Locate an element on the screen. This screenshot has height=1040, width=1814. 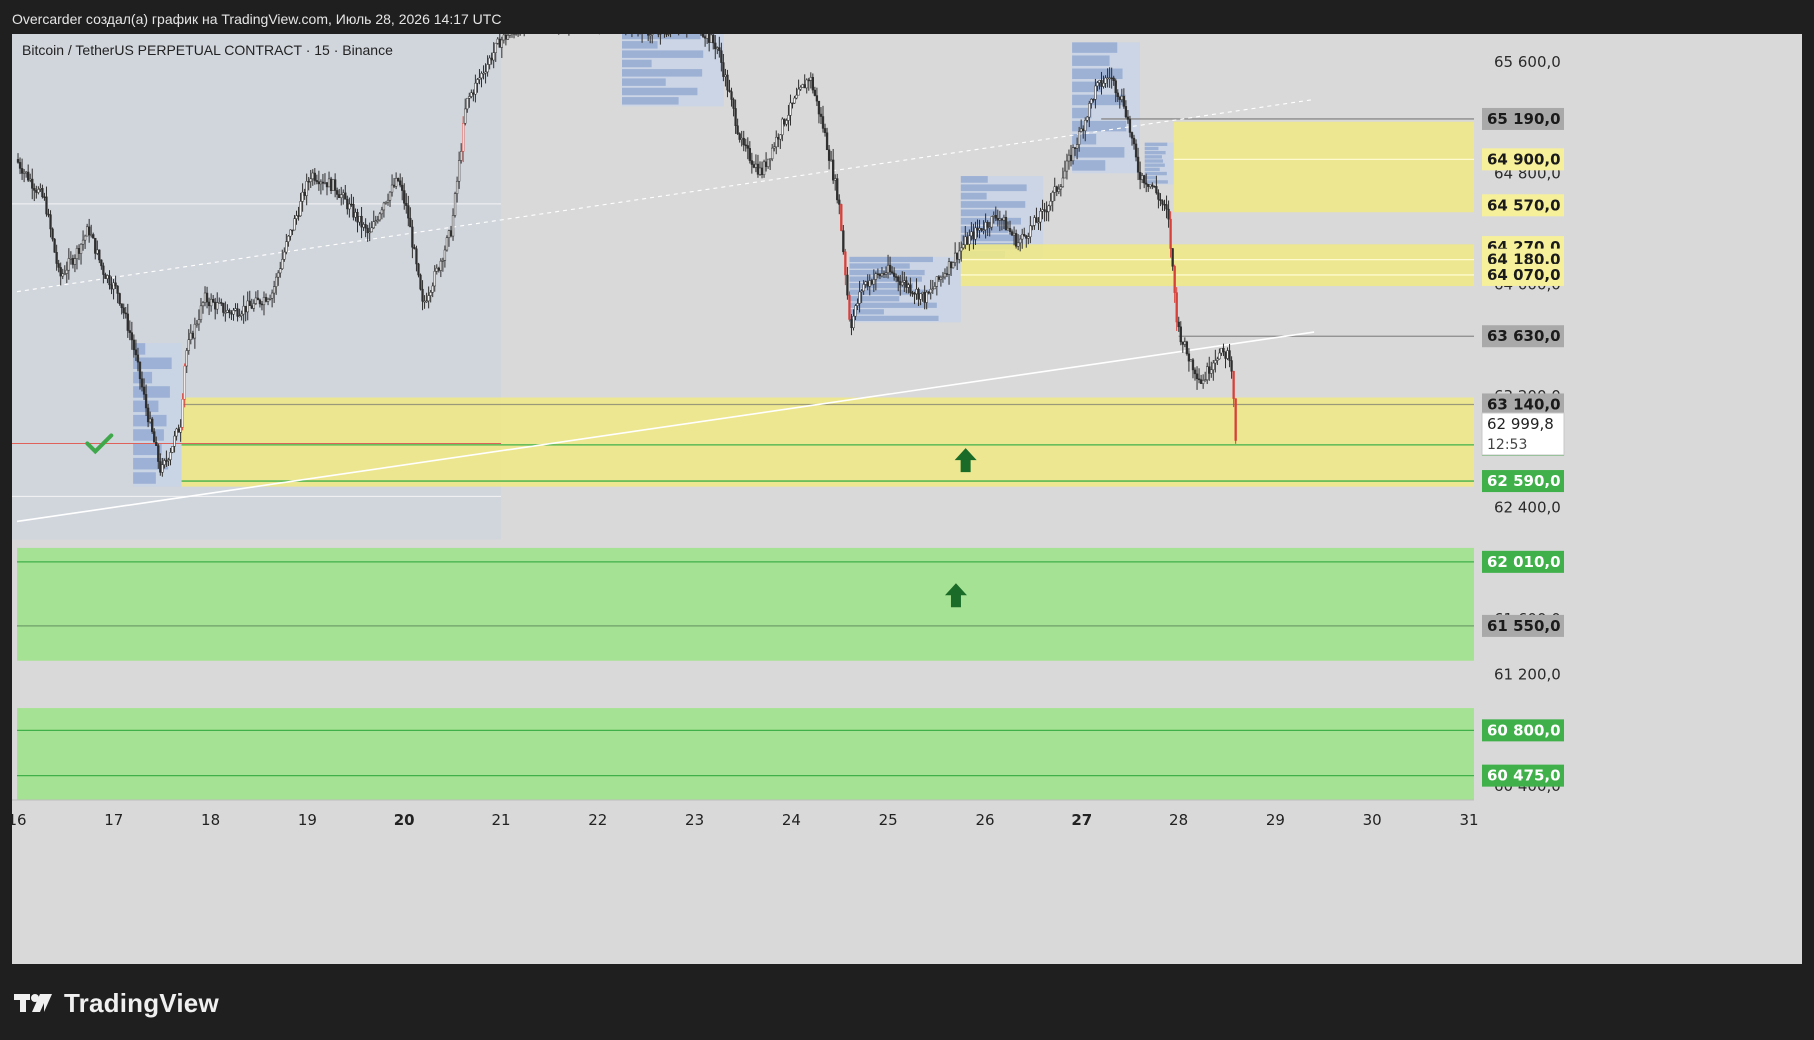
price-label: 64 070,0 is located at coordinates (1524, 275).